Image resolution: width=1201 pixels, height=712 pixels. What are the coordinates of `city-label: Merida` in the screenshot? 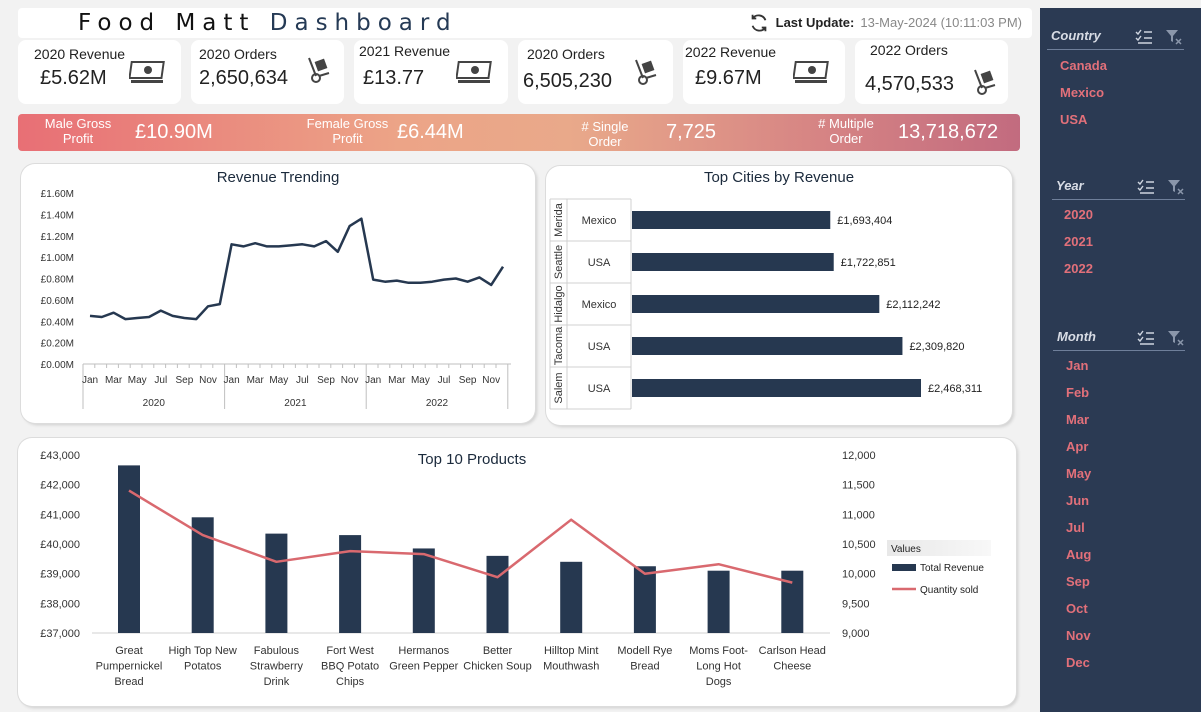 It's located at (559, 219).